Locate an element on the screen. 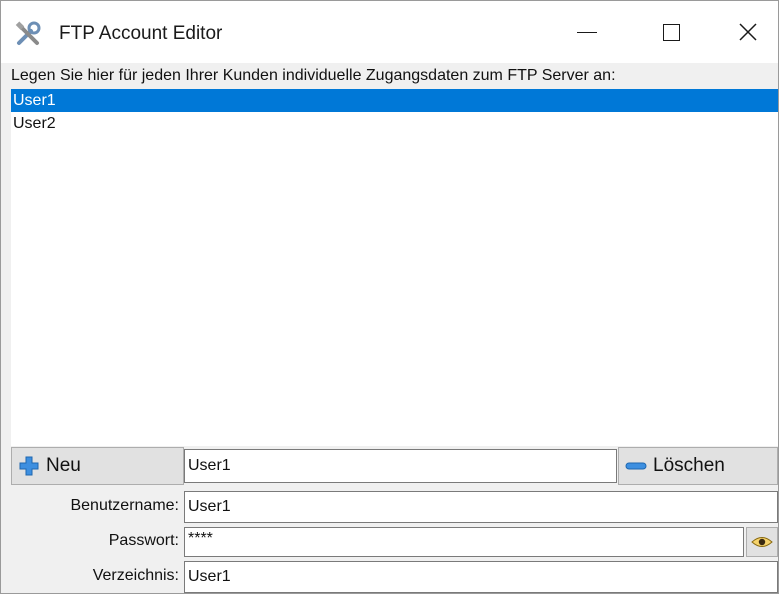 The width and height of the screenshot is (779, 594). maximize-icon is located at coordinates (671, 32).